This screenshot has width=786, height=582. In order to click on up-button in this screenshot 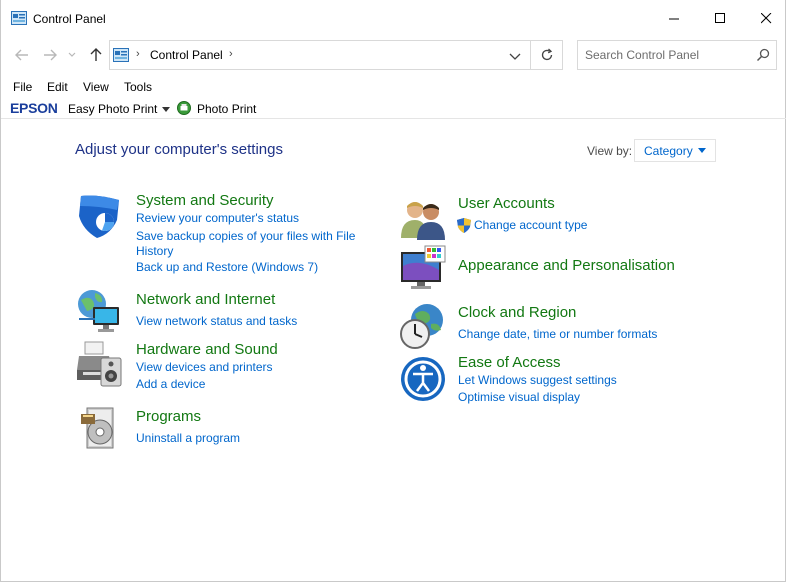, I will do `click(96, 55)`.